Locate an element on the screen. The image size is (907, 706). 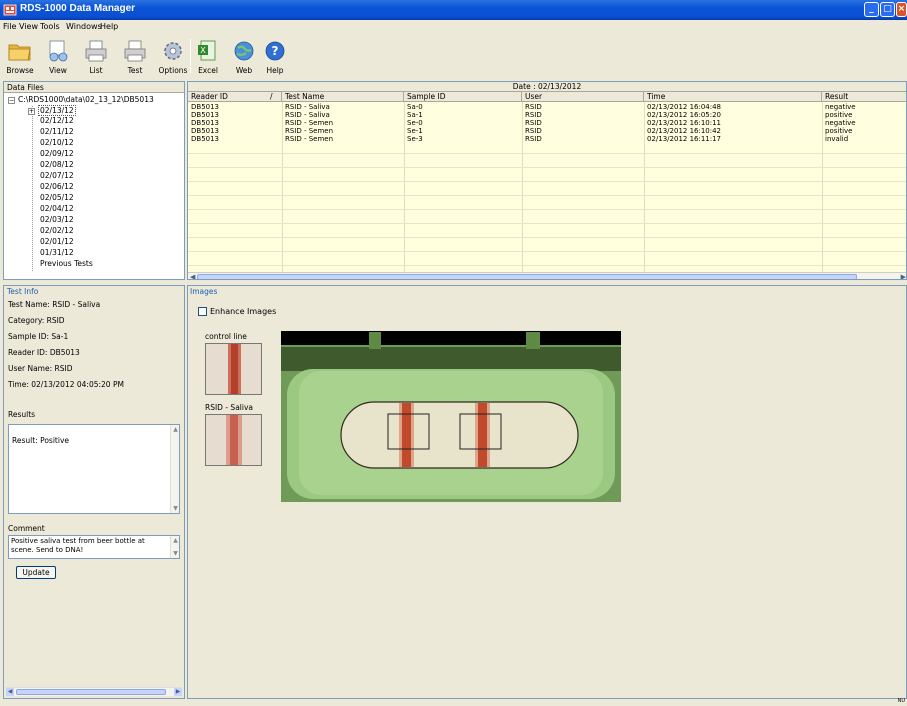
column-header-sample-id: Sample ID is located at coordinates (463, 97).